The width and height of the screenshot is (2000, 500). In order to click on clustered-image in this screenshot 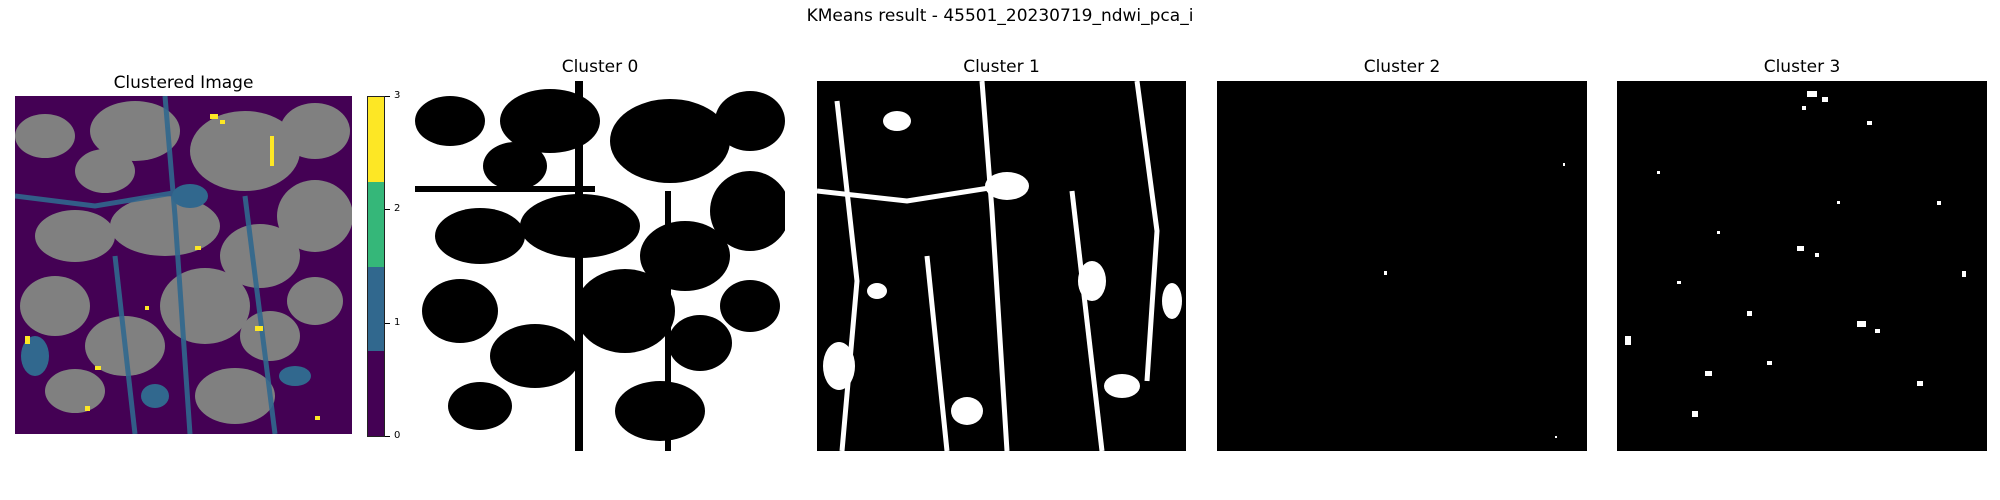, I will do `click(183, 265)`.